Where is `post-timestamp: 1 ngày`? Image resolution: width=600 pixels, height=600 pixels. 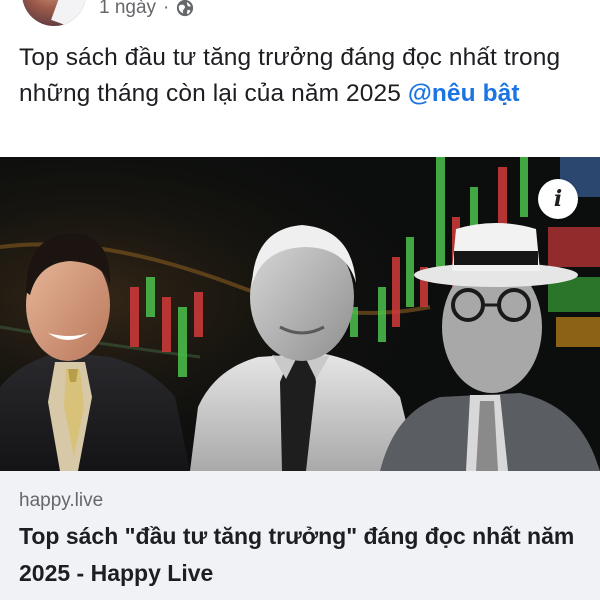 post-timestamp: 1 ngày is located at coordinates (127, 10).